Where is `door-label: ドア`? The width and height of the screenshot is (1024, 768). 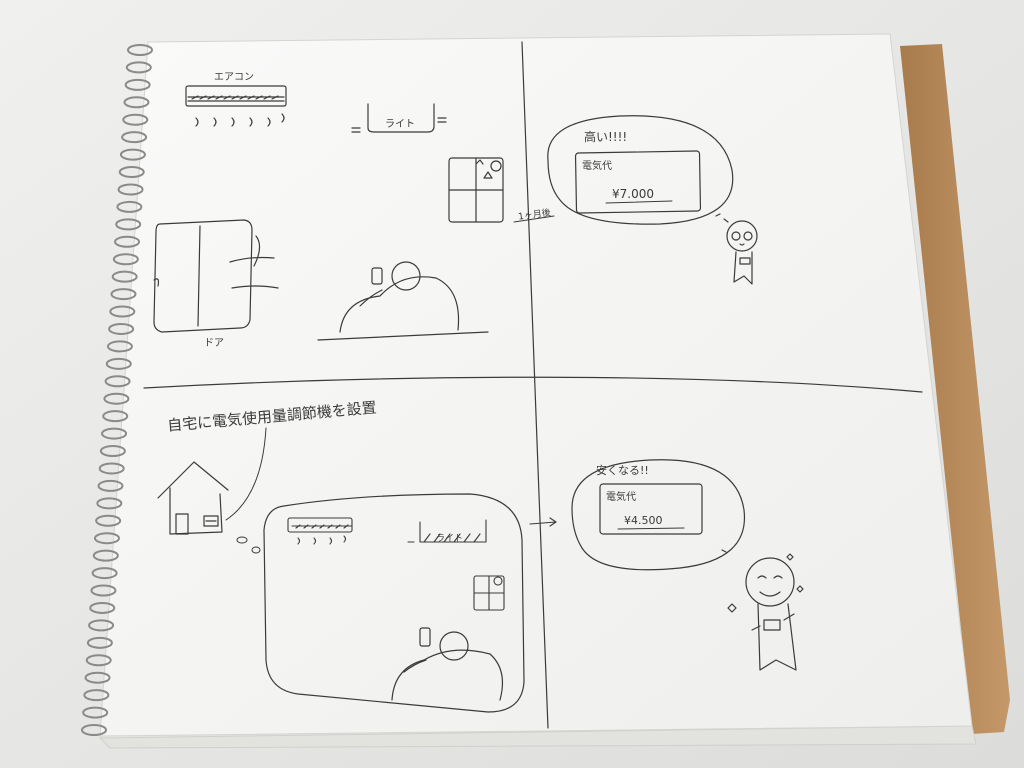 door-label: ドア is located at coordinates (214, 343).